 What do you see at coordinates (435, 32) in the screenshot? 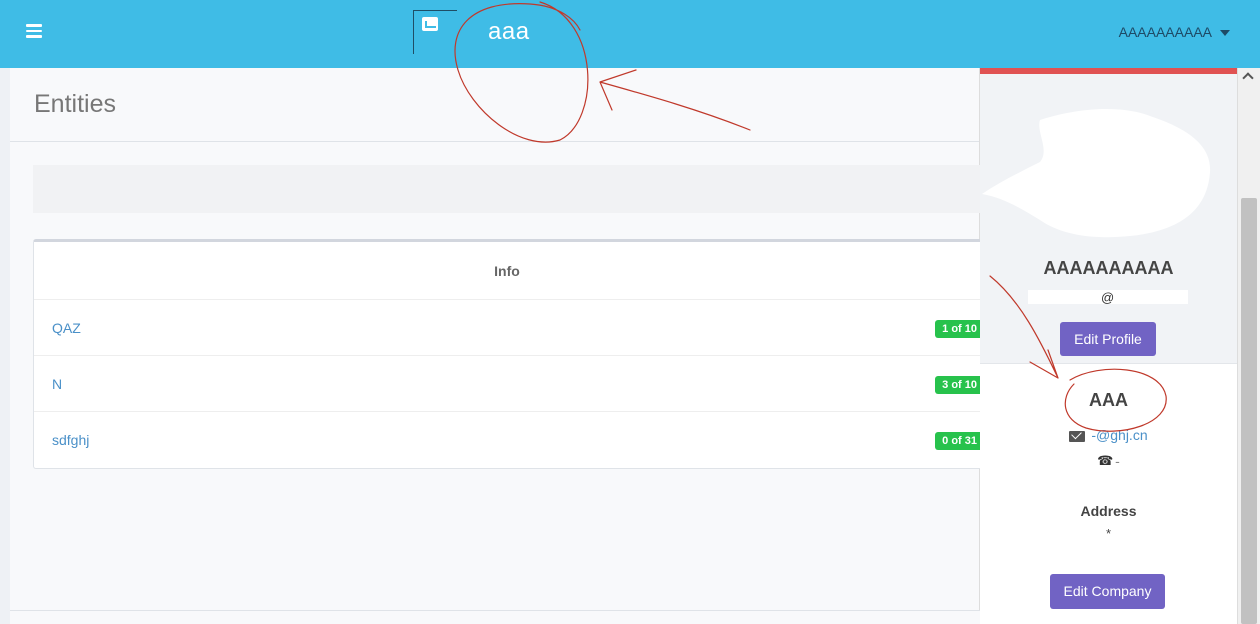
I see `logo` at bounding box center [435, 32].